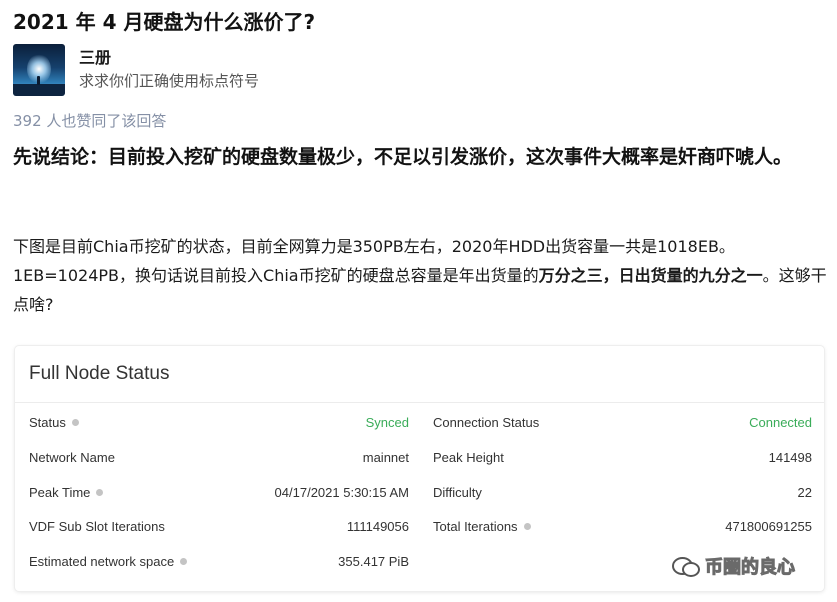 The height and width of the screenshot is (602, 837). I want to click on status-row-network-name: Network Name mainnet, so click(219, 460).